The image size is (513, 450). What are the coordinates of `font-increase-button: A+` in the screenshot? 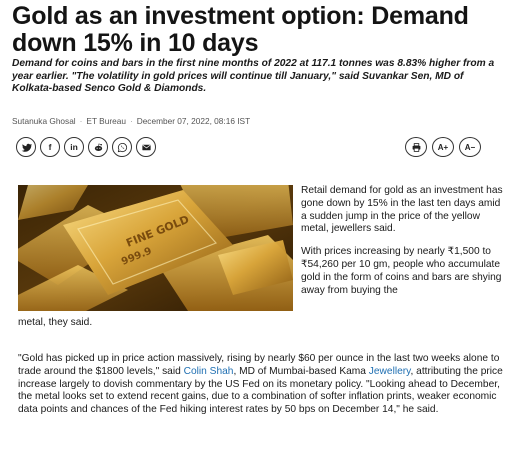 It's located at (443, 147).